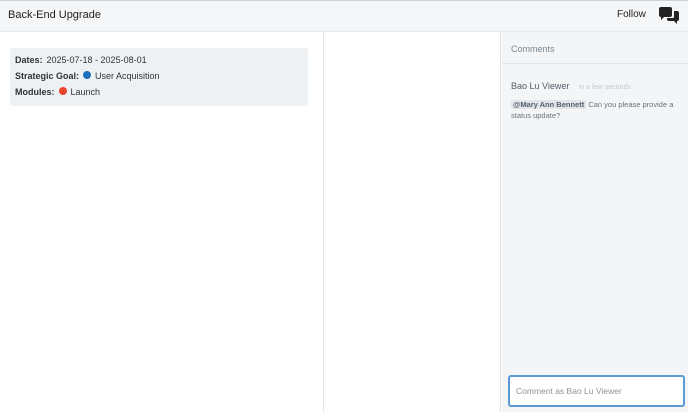 The height and width of the screenshot is (412, 688). I want to click on comment-mention: @Mary Ann Bennett, so click(549, 104).